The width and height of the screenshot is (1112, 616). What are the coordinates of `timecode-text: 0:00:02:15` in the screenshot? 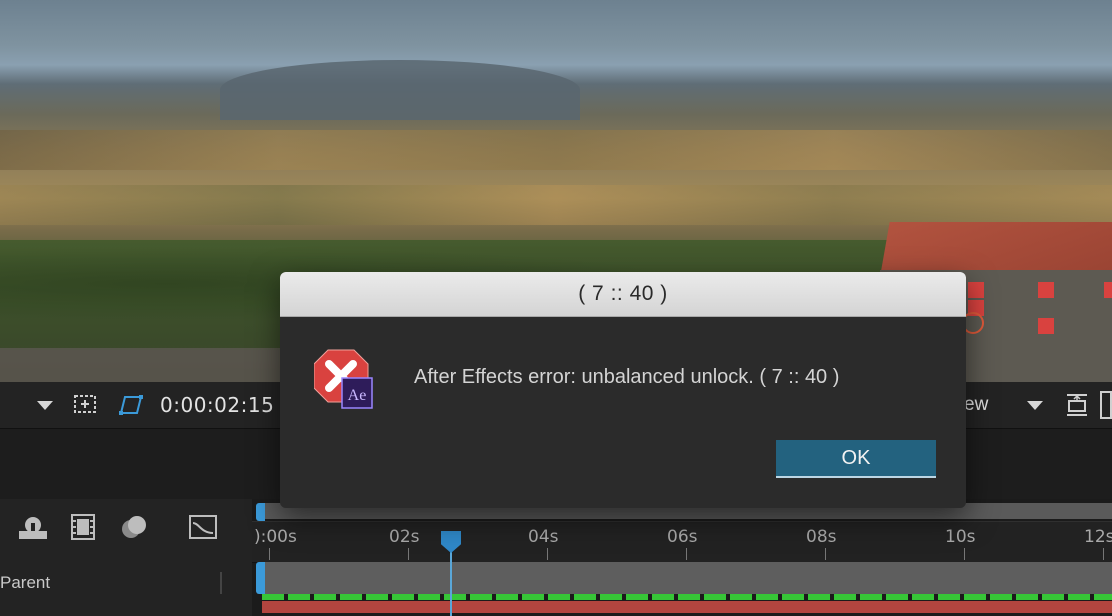 It's located at (217, 405).